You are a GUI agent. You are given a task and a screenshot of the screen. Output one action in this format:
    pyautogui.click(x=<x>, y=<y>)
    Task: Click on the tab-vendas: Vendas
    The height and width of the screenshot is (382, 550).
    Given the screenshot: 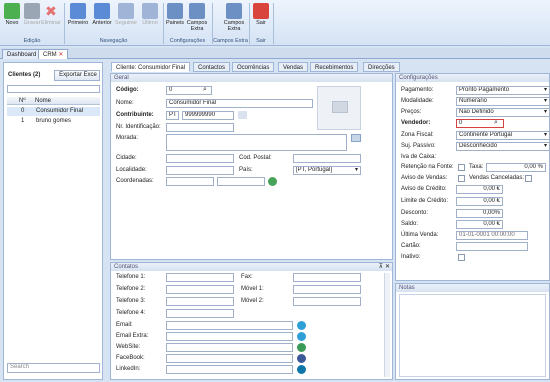 What is the action you would take?
    pyautogui.click(x=293, y=67)
    